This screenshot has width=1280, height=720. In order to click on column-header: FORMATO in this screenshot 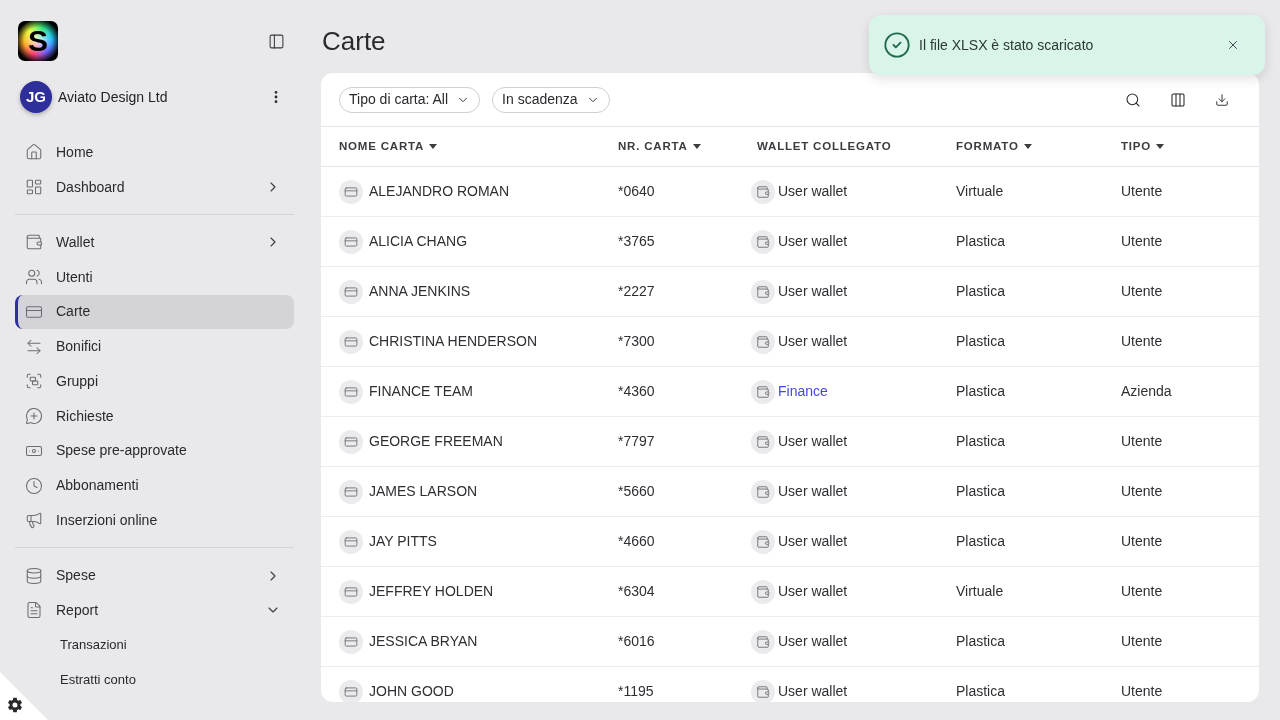, I will do `click(994, 146)`.